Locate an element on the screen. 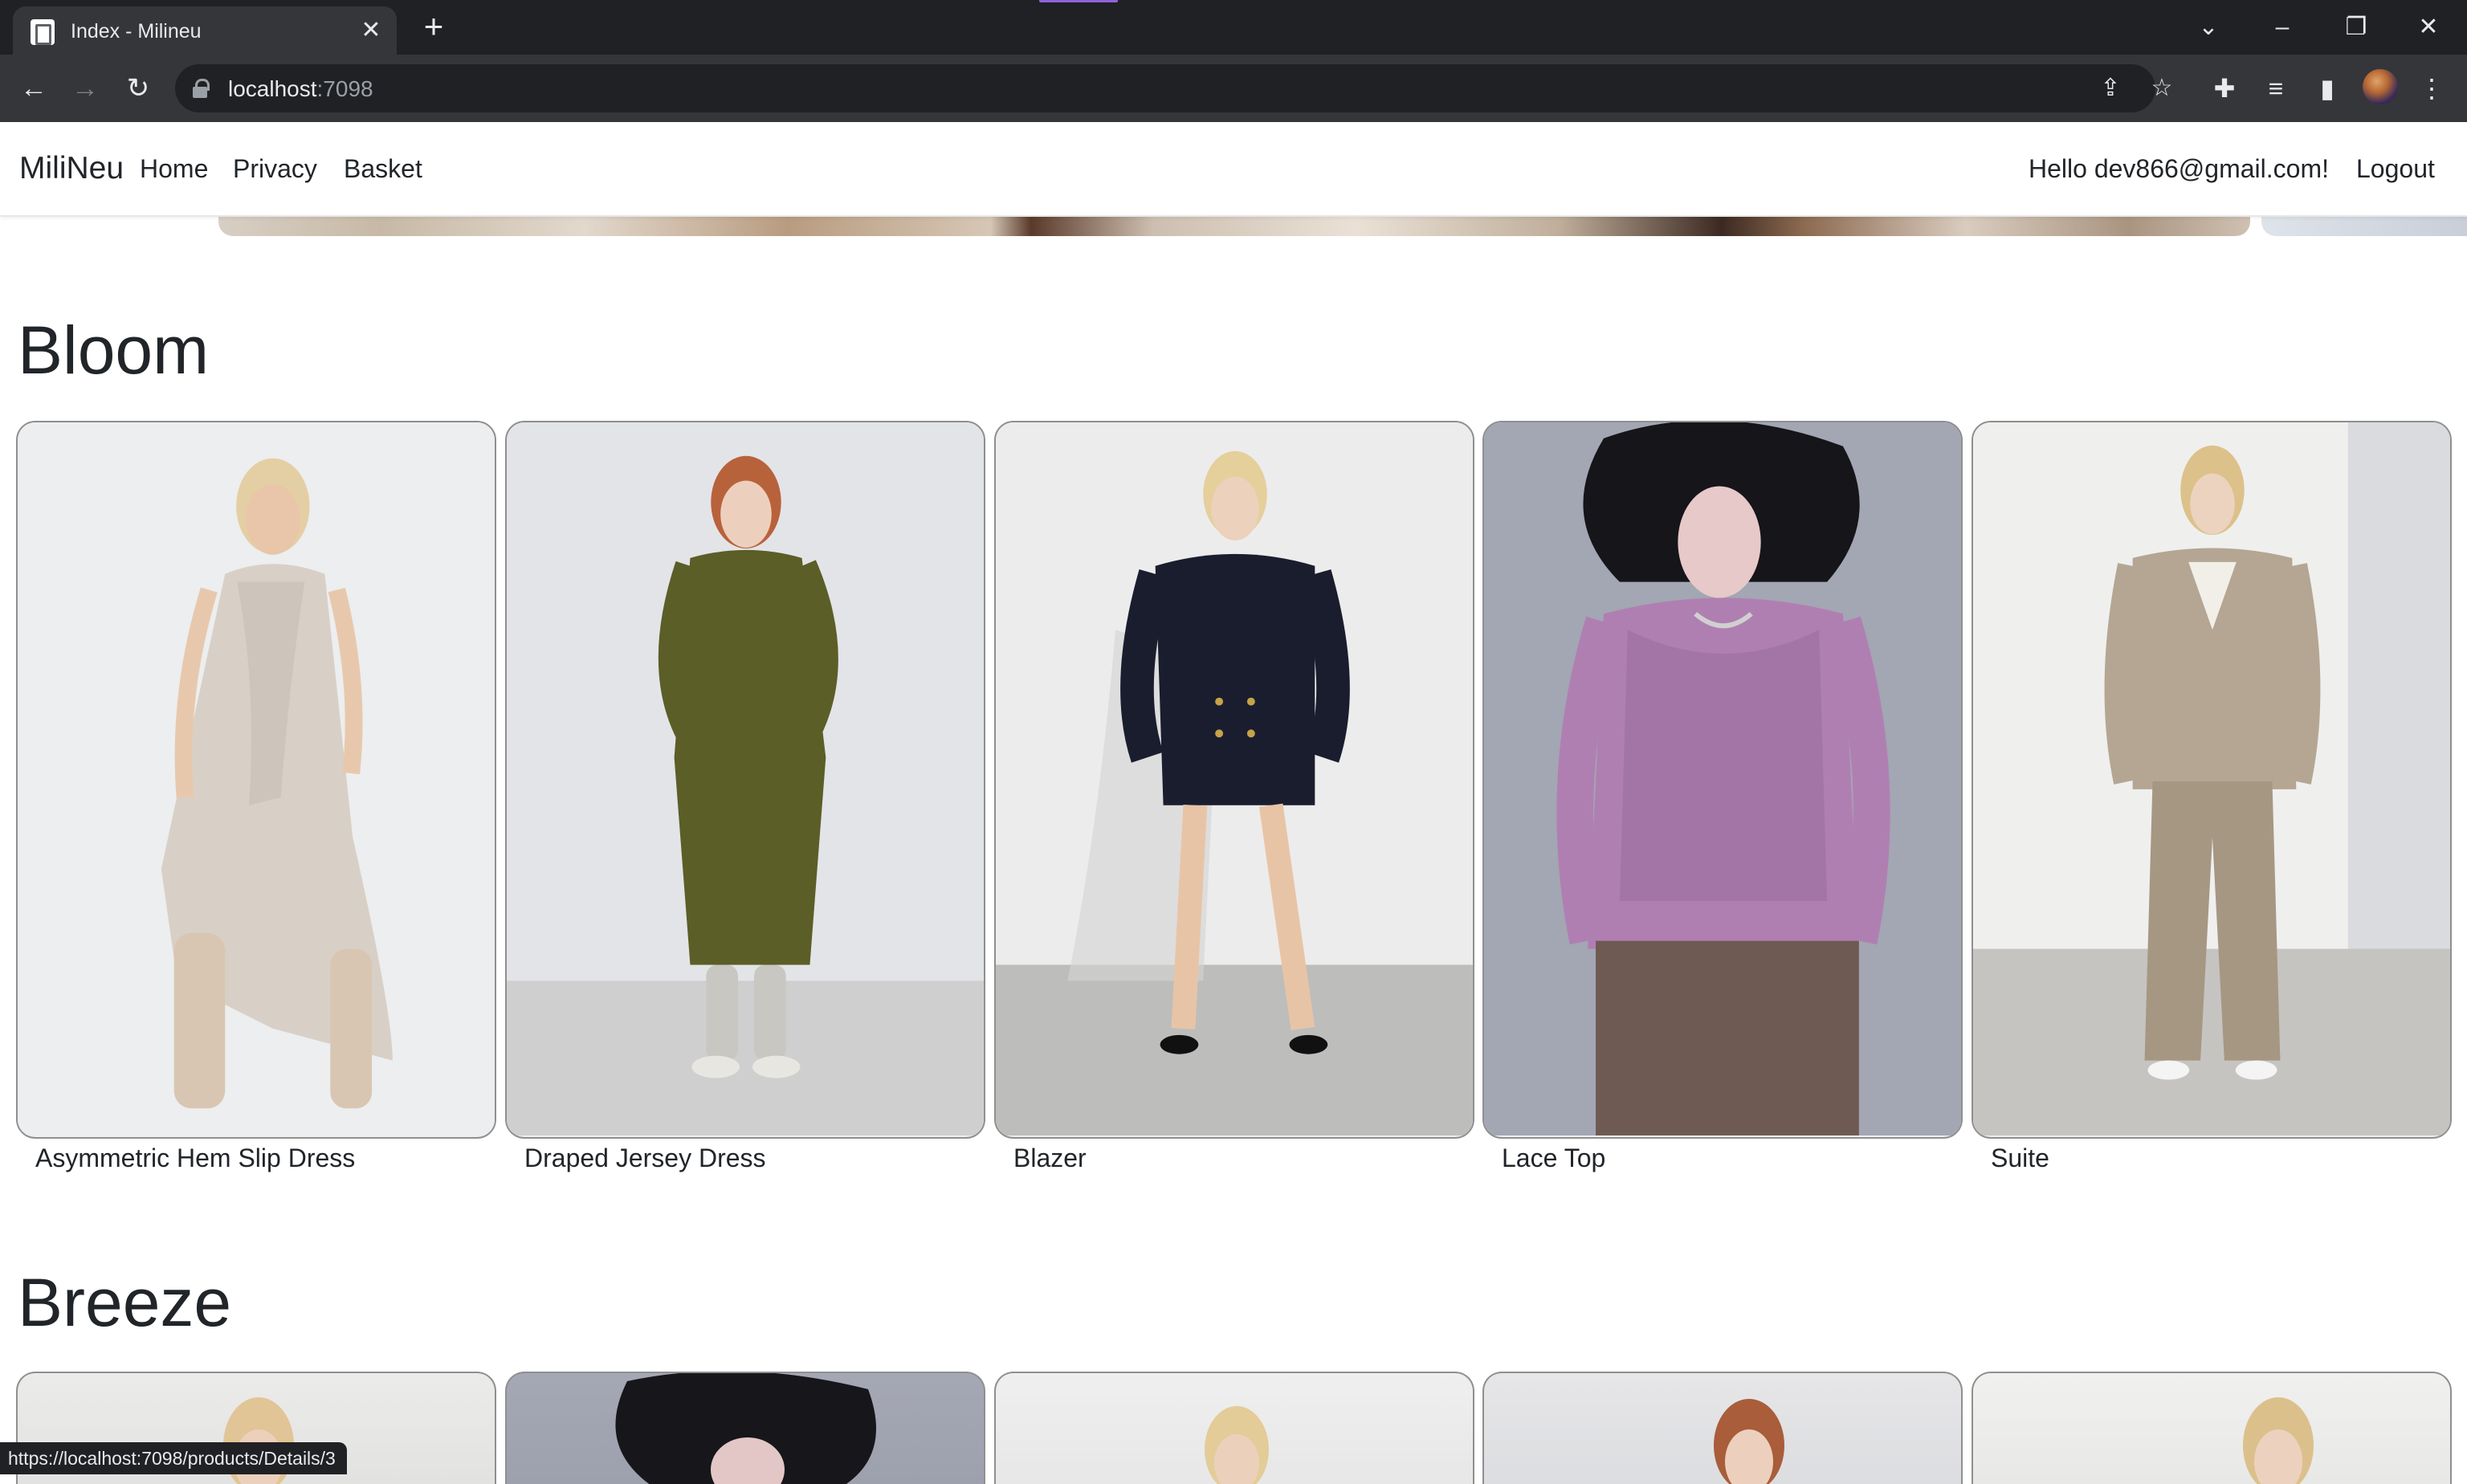  product-name: Draped Jersey Dress is located at coordinates (645, 1158).